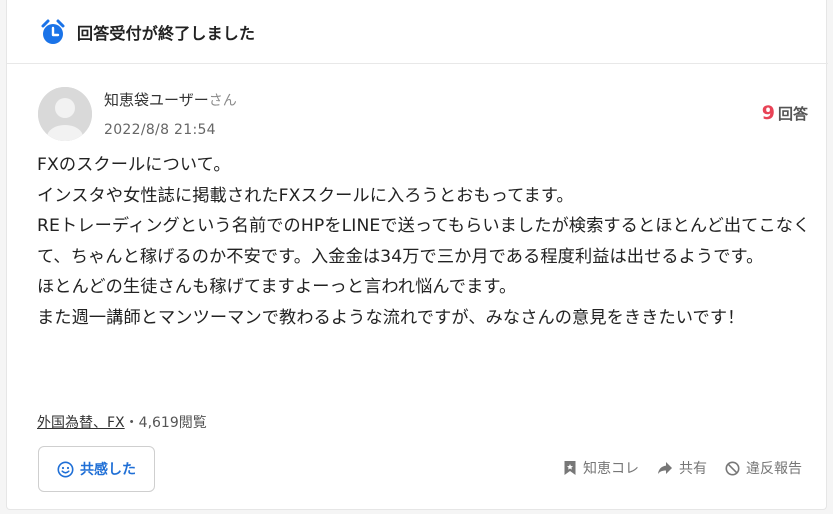 Image resolution: width=833 pixels, height=514 pixels. What do you see at coordinates (570, 468) in the screenshot?
I see `bookmark-icon` at bounding box center [570, 468].